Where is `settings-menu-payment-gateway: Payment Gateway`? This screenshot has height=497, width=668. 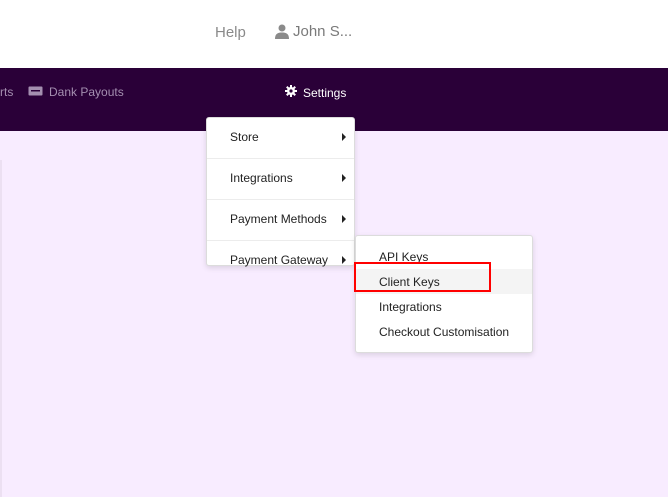
settings-menu-payment-gateway: Payment Gateway is located at coordinates (280, 261).